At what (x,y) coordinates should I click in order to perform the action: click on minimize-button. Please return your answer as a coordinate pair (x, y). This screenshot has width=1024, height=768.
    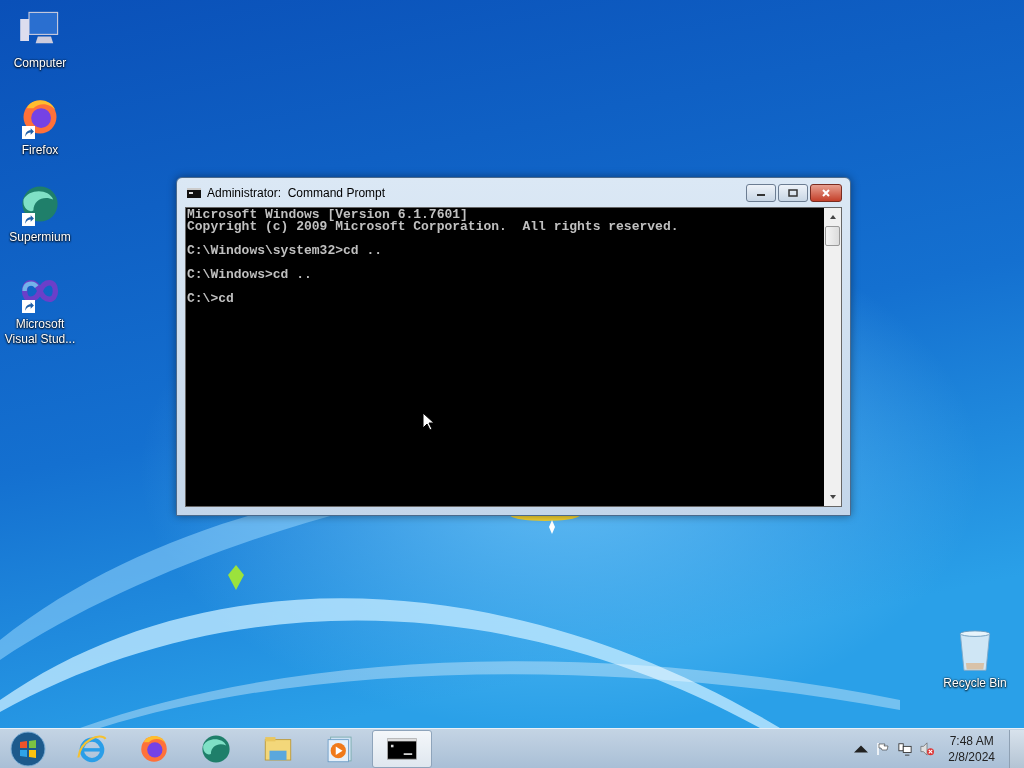
    Looking at the image, I should click on (761, 193).